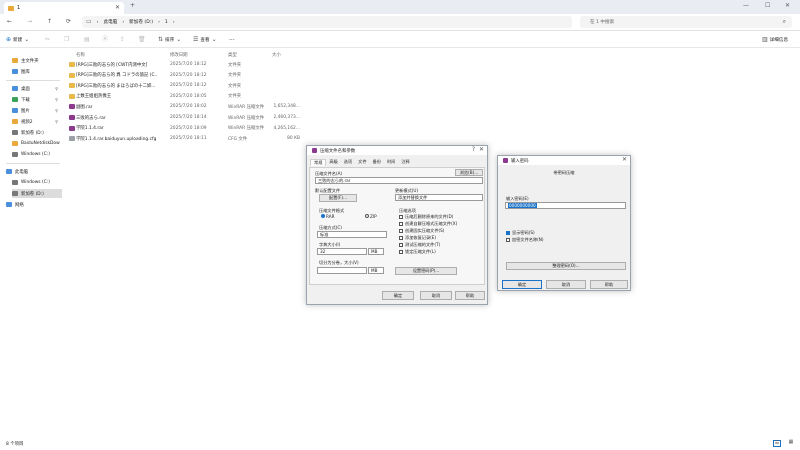  Describe the element at coordinates (27, 122) in the screenshot. I see `sidebar-item-label: 视频2` at that location.